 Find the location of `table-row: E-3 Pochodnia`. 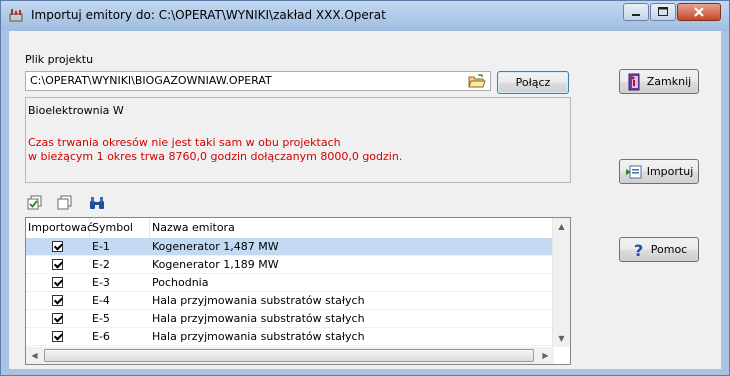

table-row: E-3 Pochodnia is located at coordinates (290, 283).